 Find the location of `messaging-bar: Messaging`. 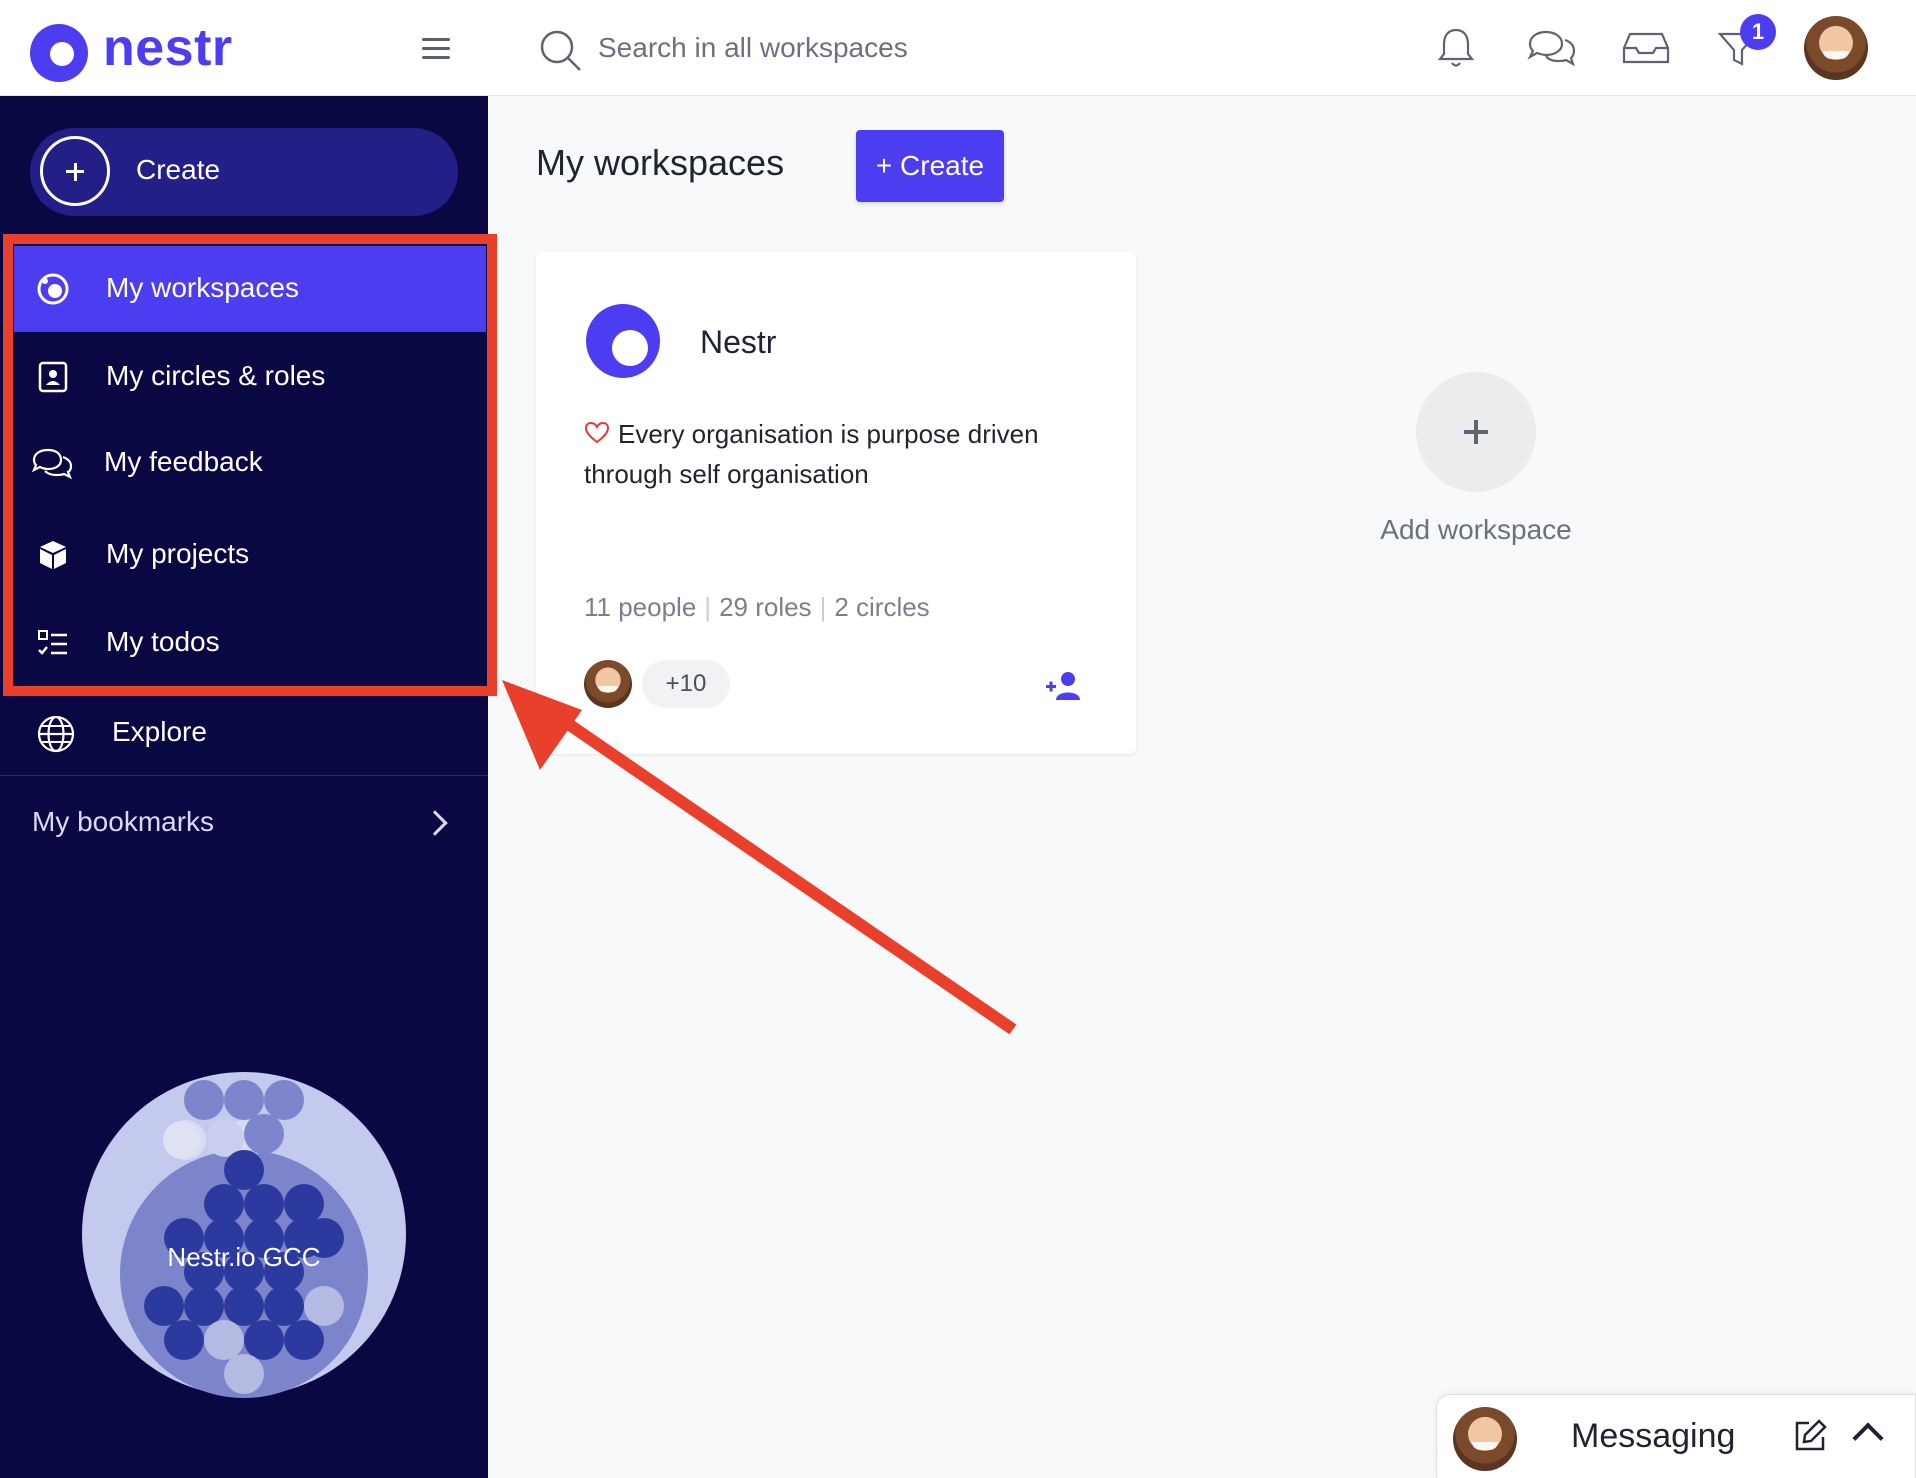

messaging-bar: Messaging is located at coordinates (1676, 1436).